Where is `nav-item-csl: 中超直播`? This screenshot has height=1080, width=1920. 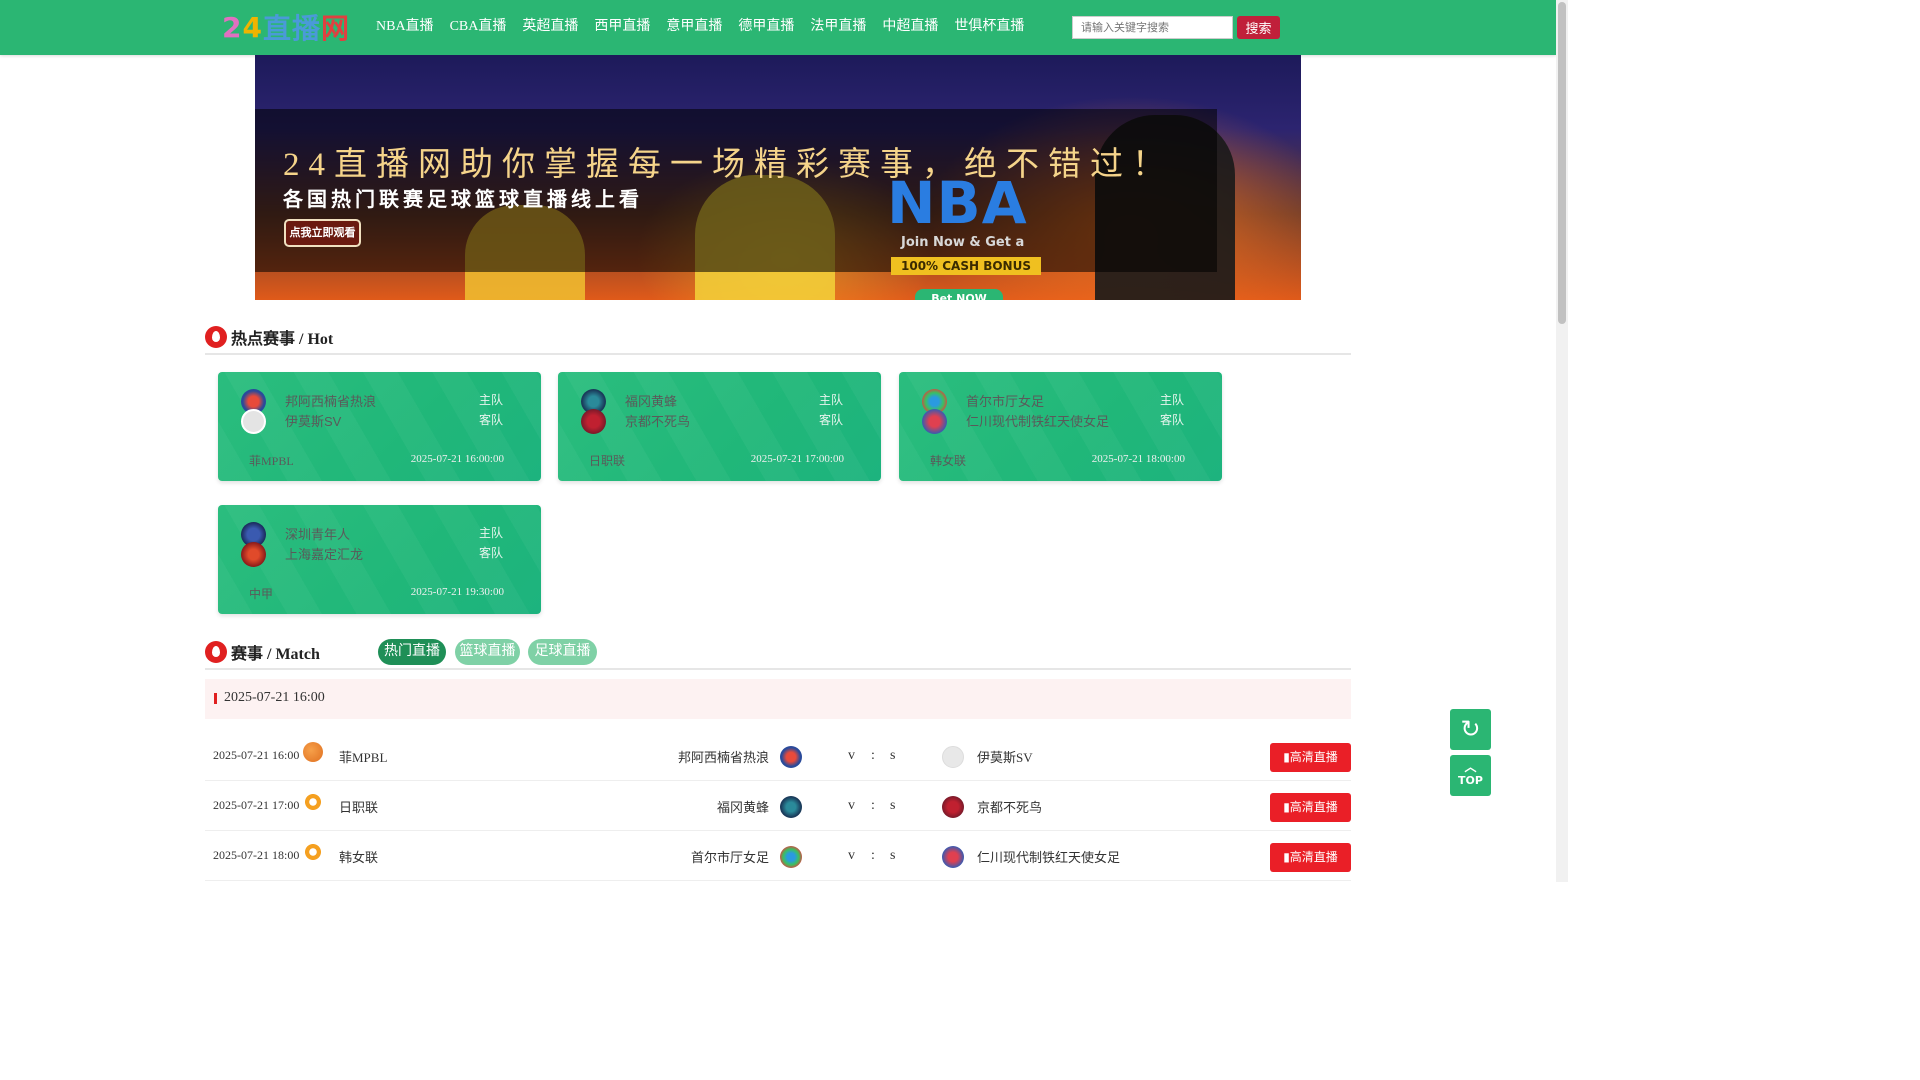 nav-item-csl: 中超直播 is located at coordinates (910, 27).